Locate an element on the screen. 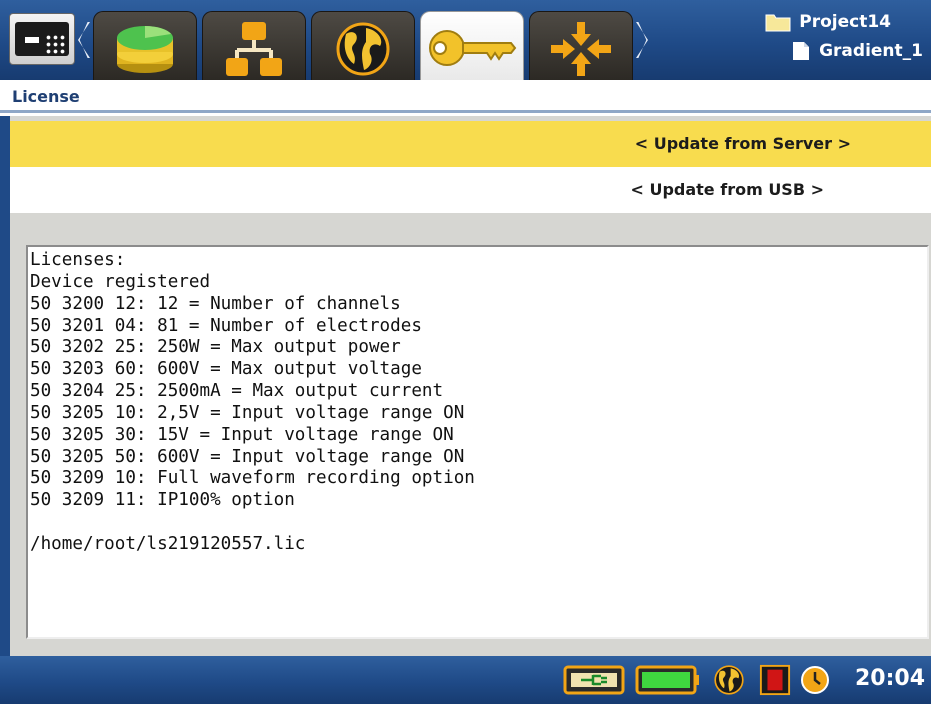  clock-time: 20:04 is located at coordinates (889, 678).